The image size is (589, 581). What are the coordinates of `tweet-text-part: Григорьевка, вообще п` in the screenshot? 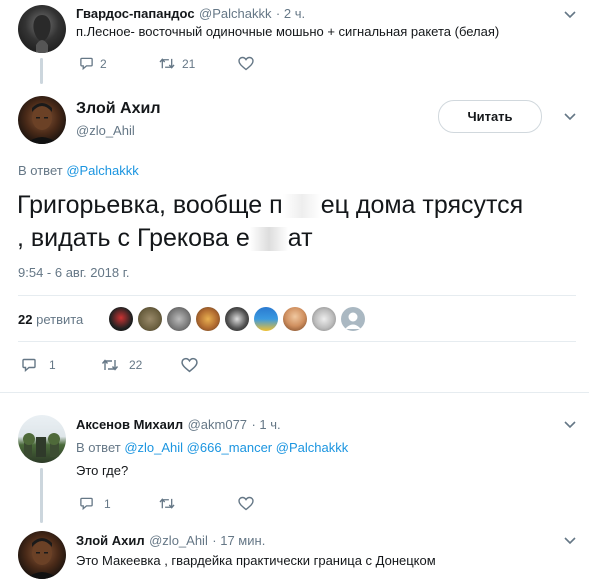 It's located at (150, 205).